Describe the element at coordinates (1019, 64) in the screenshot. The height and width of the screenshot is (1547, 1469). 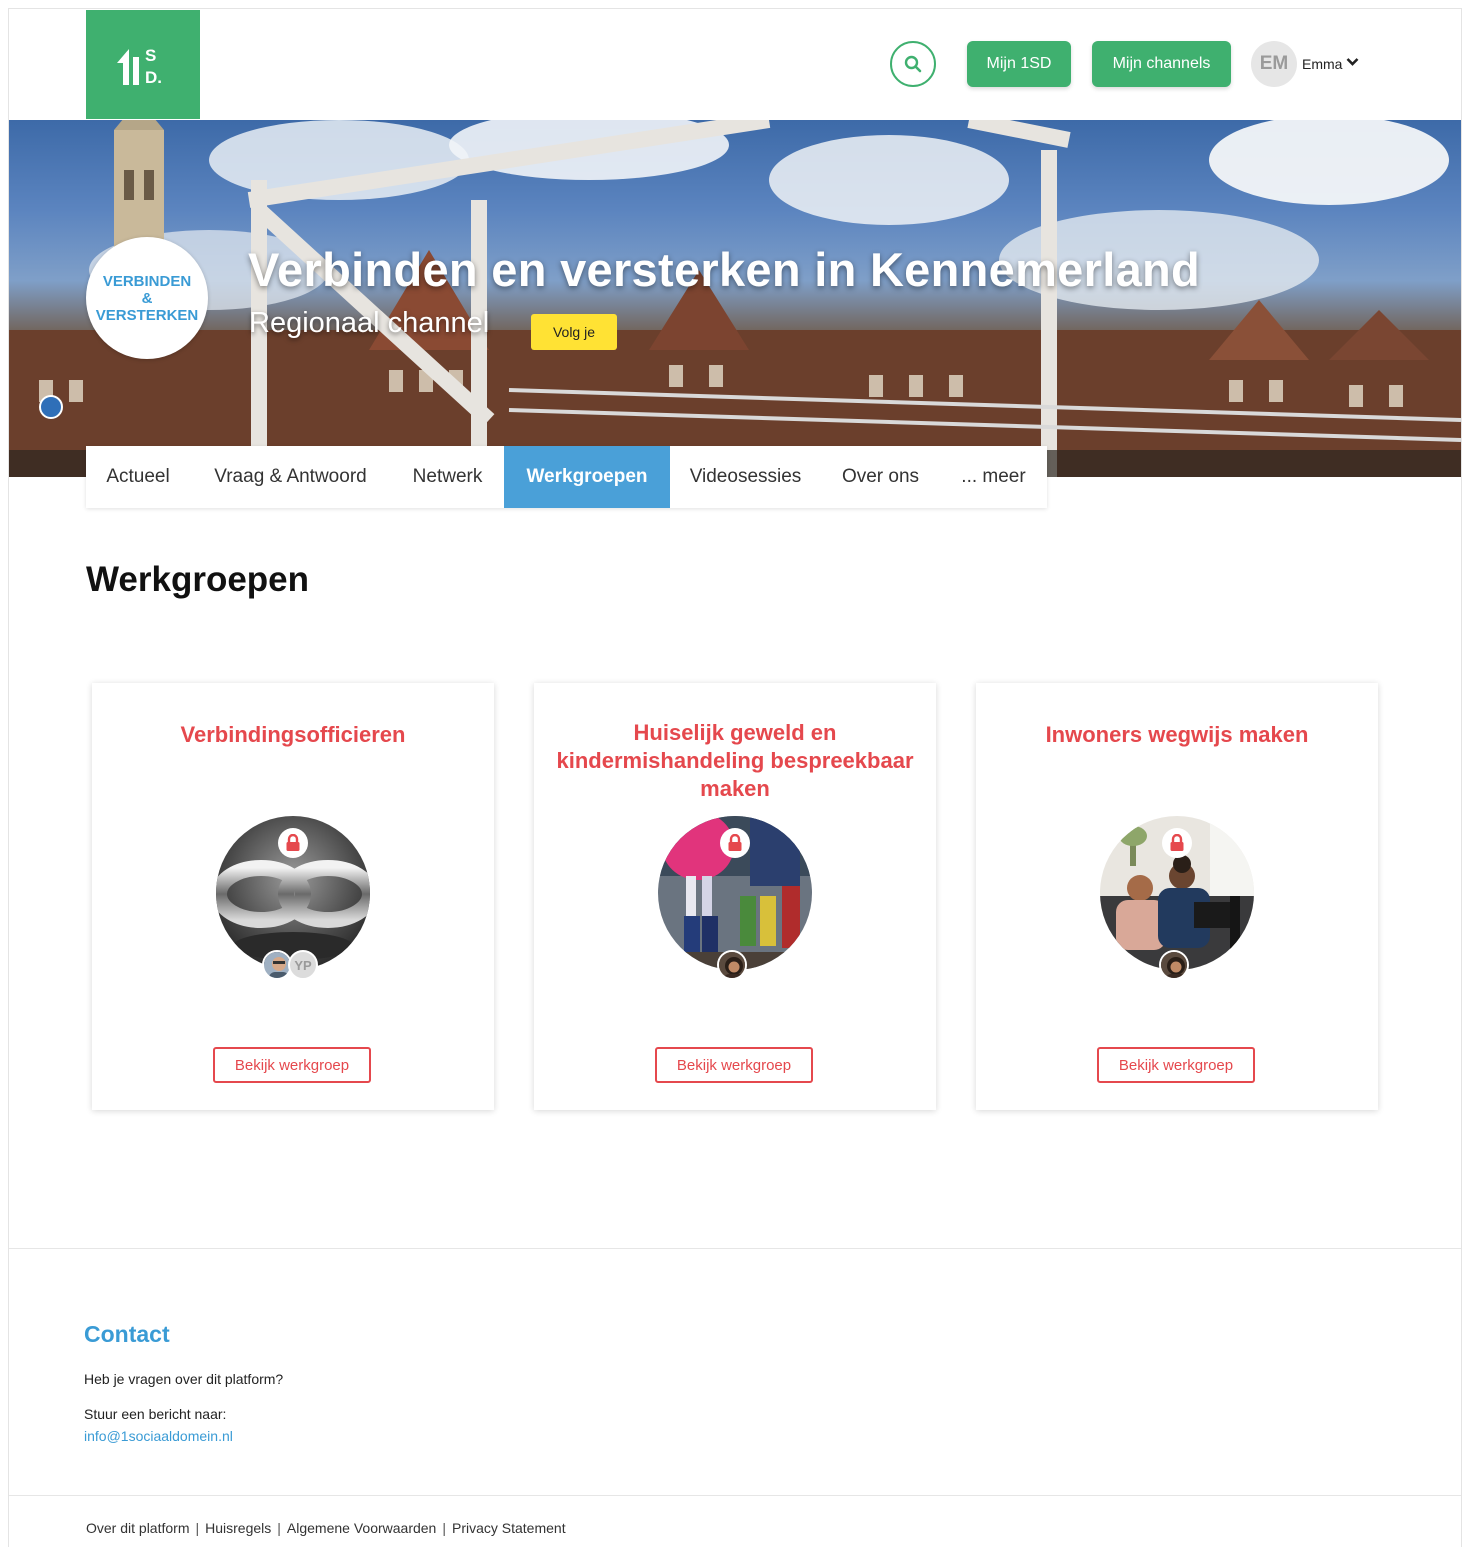
I see `mijn-1sd-button: Mijn 1SD` at that location.